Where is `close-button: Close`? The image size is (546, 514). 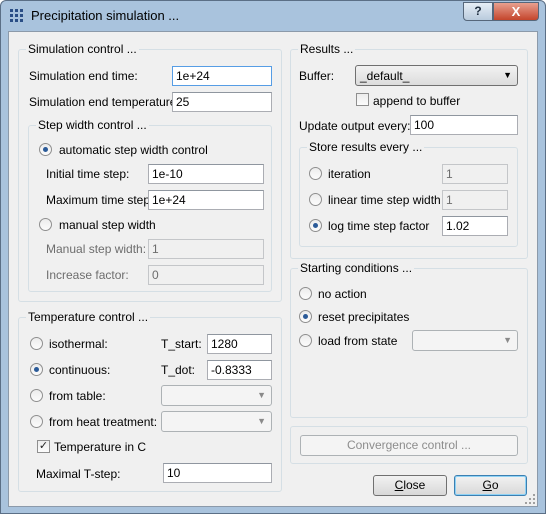
close-button: Close is located at coordinates (410, 485).